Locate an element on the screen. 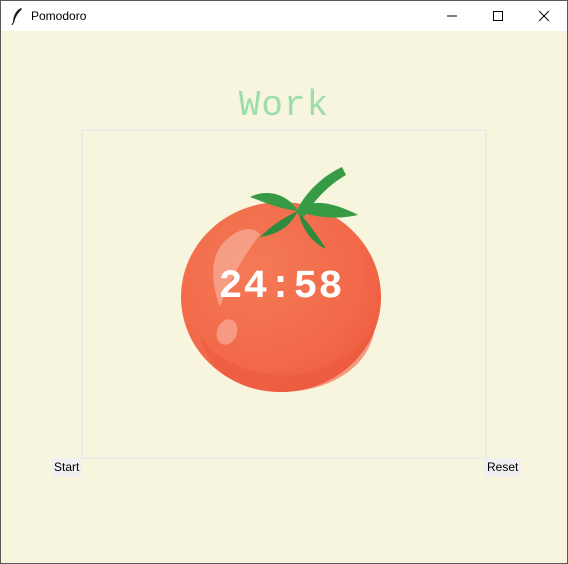 The height and width of the screenshot is (564, 568). start-button: Start is located at coordinates (67, 467).